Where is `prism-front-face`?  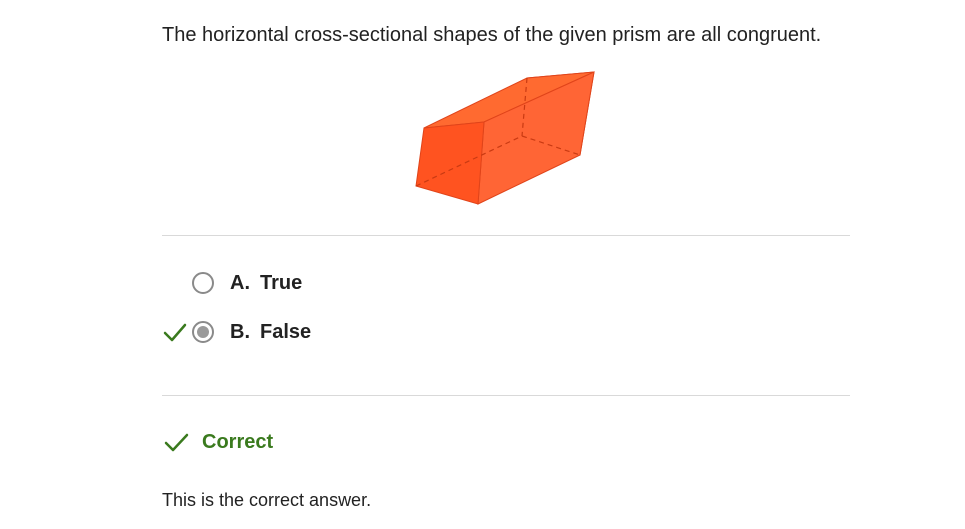 prism-front-face is located at coordinates (450, 163).